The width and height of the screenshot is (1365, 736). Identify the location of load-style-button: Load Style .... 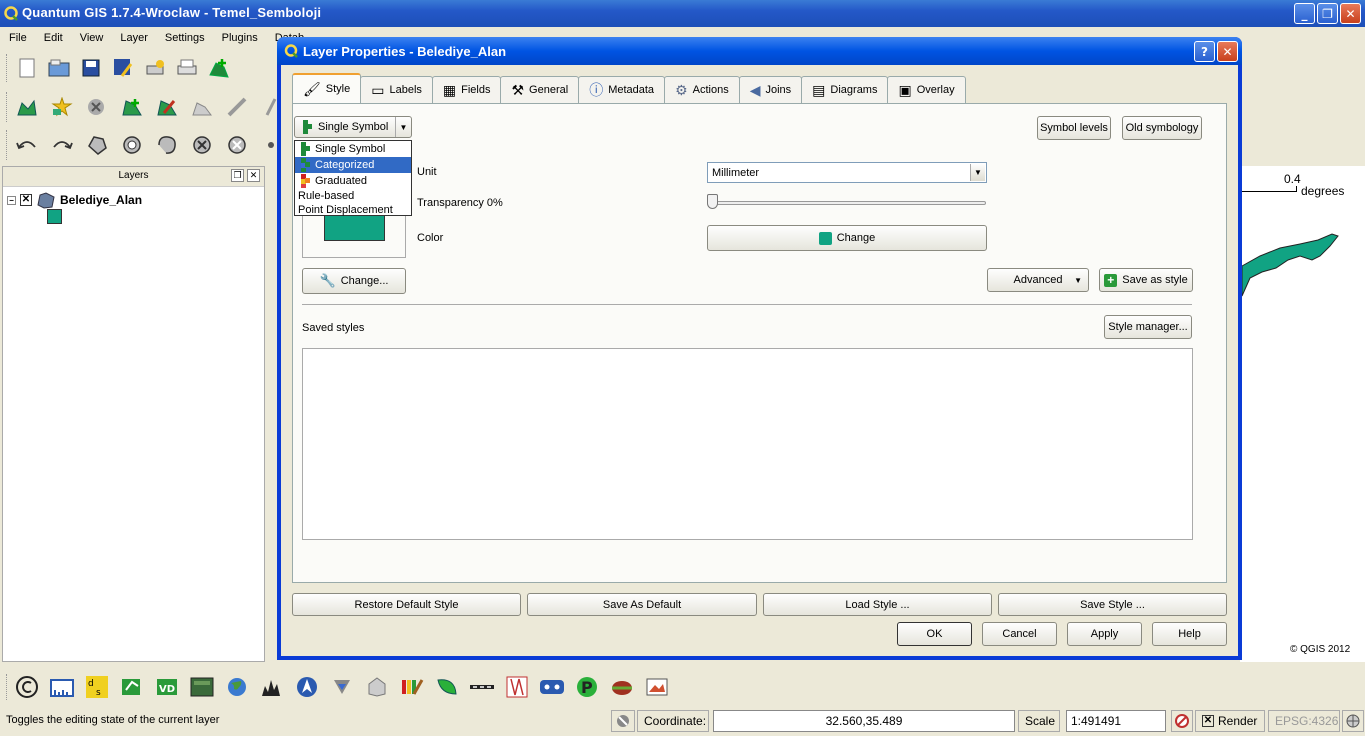
(877, 604).